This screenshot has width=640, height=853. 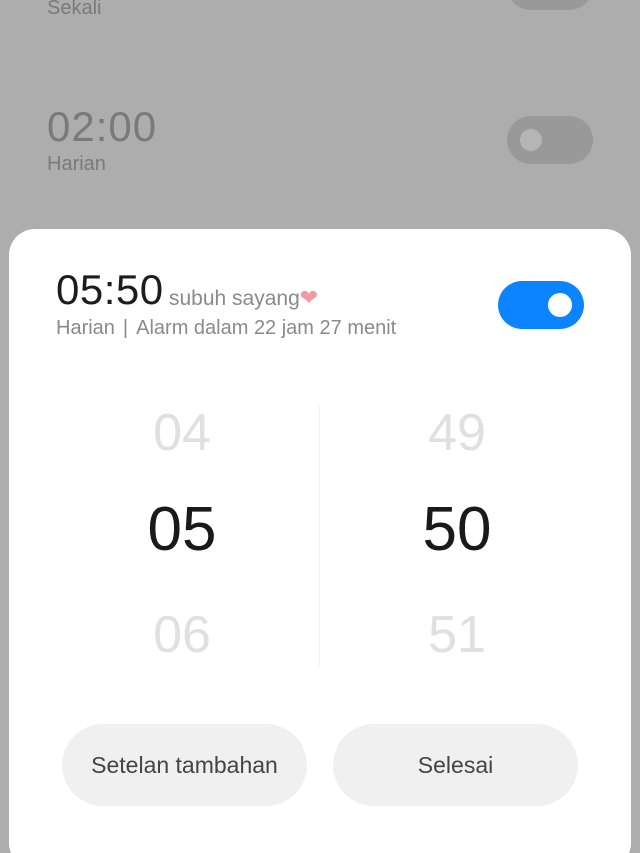 I want to click on minute-prev: 49, so click(x=457, y=433).